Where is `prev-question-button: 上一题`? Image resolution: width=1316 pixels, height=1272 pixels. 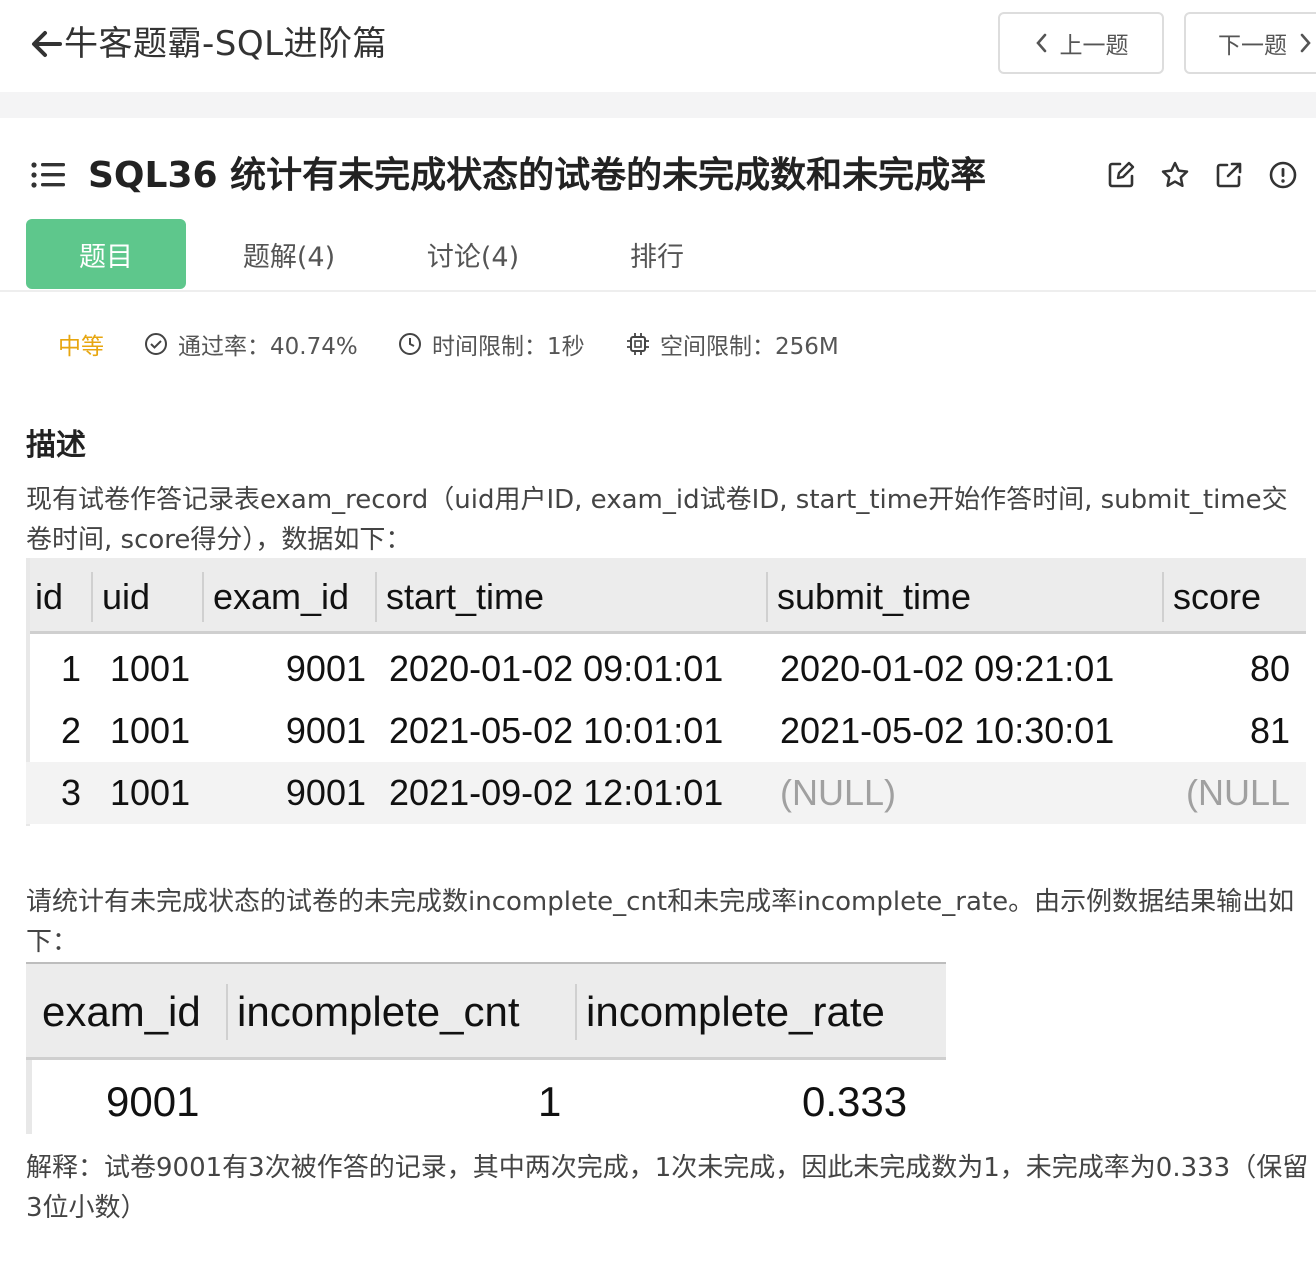 prev-question-button: 上一题 is located at coordinates (1081, 43).